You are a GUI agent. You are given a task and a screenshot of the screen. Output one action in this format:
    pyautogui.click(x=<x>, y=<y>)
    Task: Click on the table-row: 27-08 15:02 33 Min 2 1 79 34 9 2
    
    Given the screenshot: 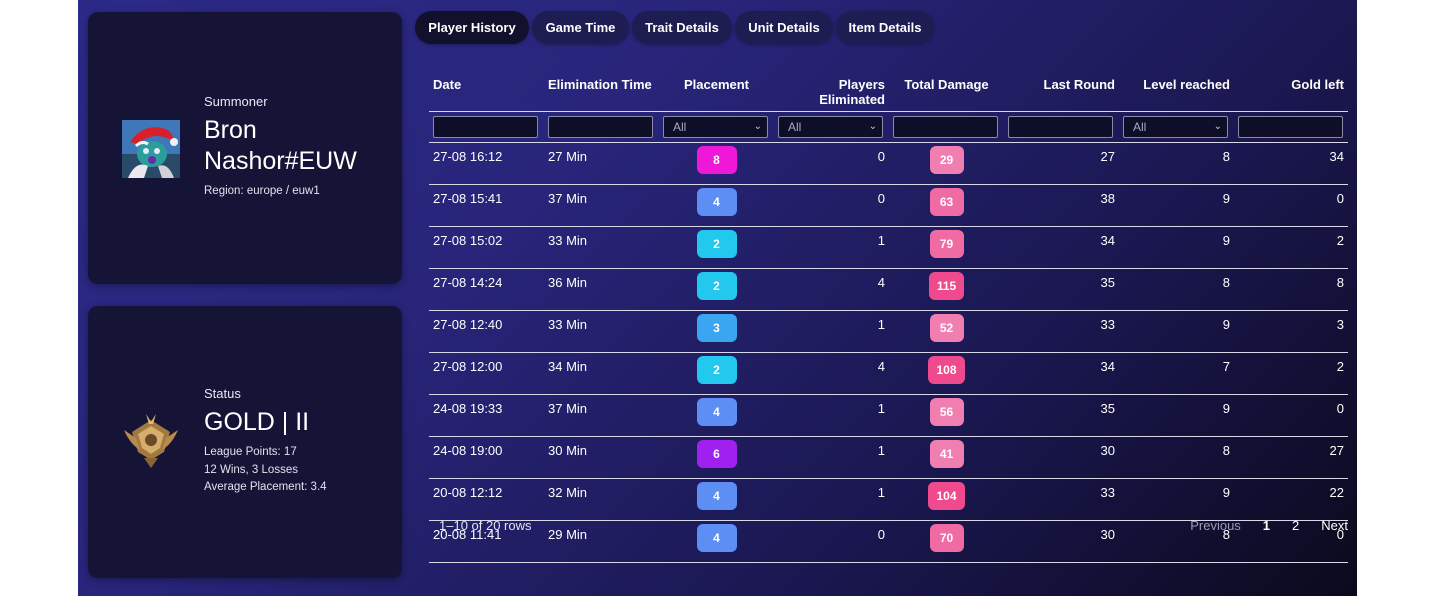 What is the action you would take?
    pyautogui.click(x=888, y=247)
    